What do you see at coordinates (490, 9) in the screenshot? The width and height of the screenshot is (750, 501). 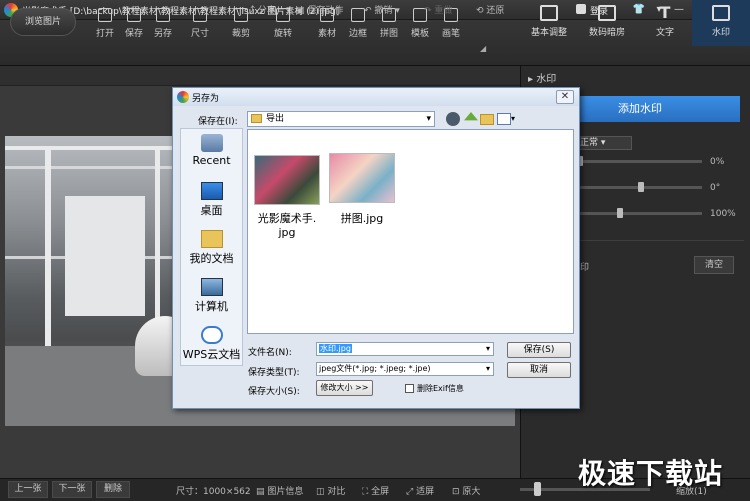 I see `restore-button: ⟲ 还原` at bounding box center [490, 9].